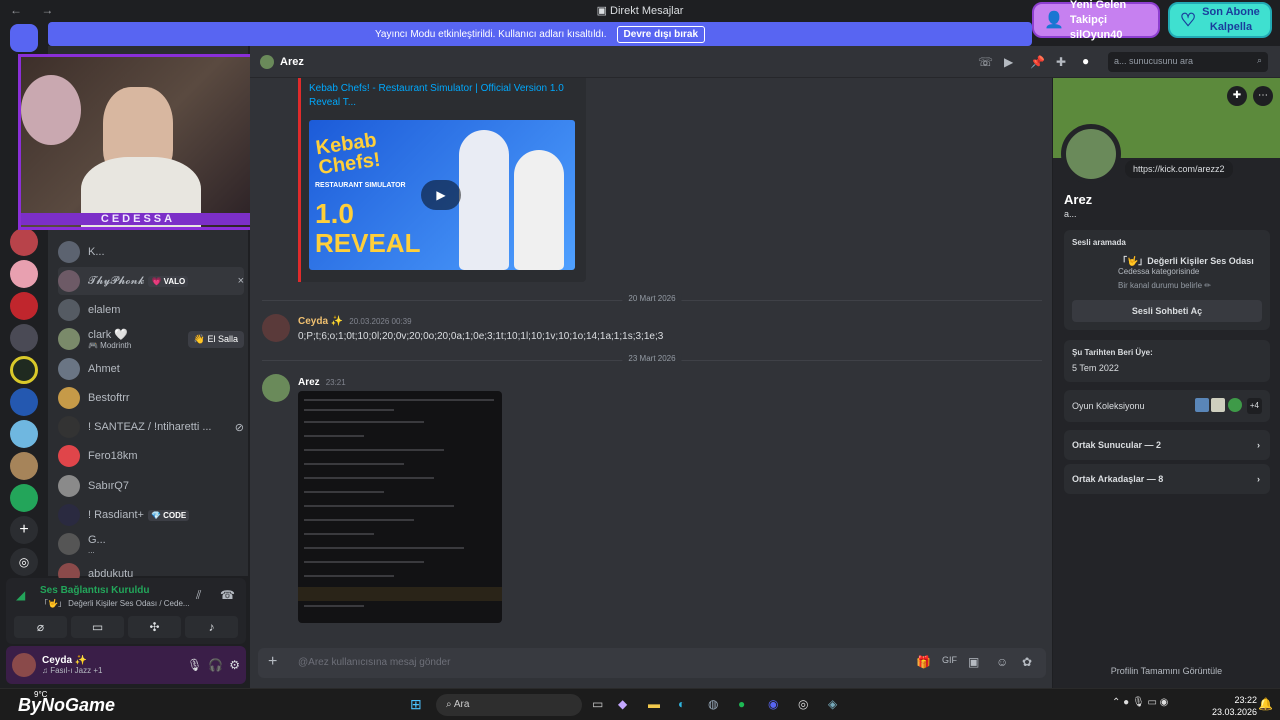 This screenshot has height=720, width=1280. Describe the element at coordinates (322, 382) in the screenshot. I see `message-author: Arez 23:21` at that location.